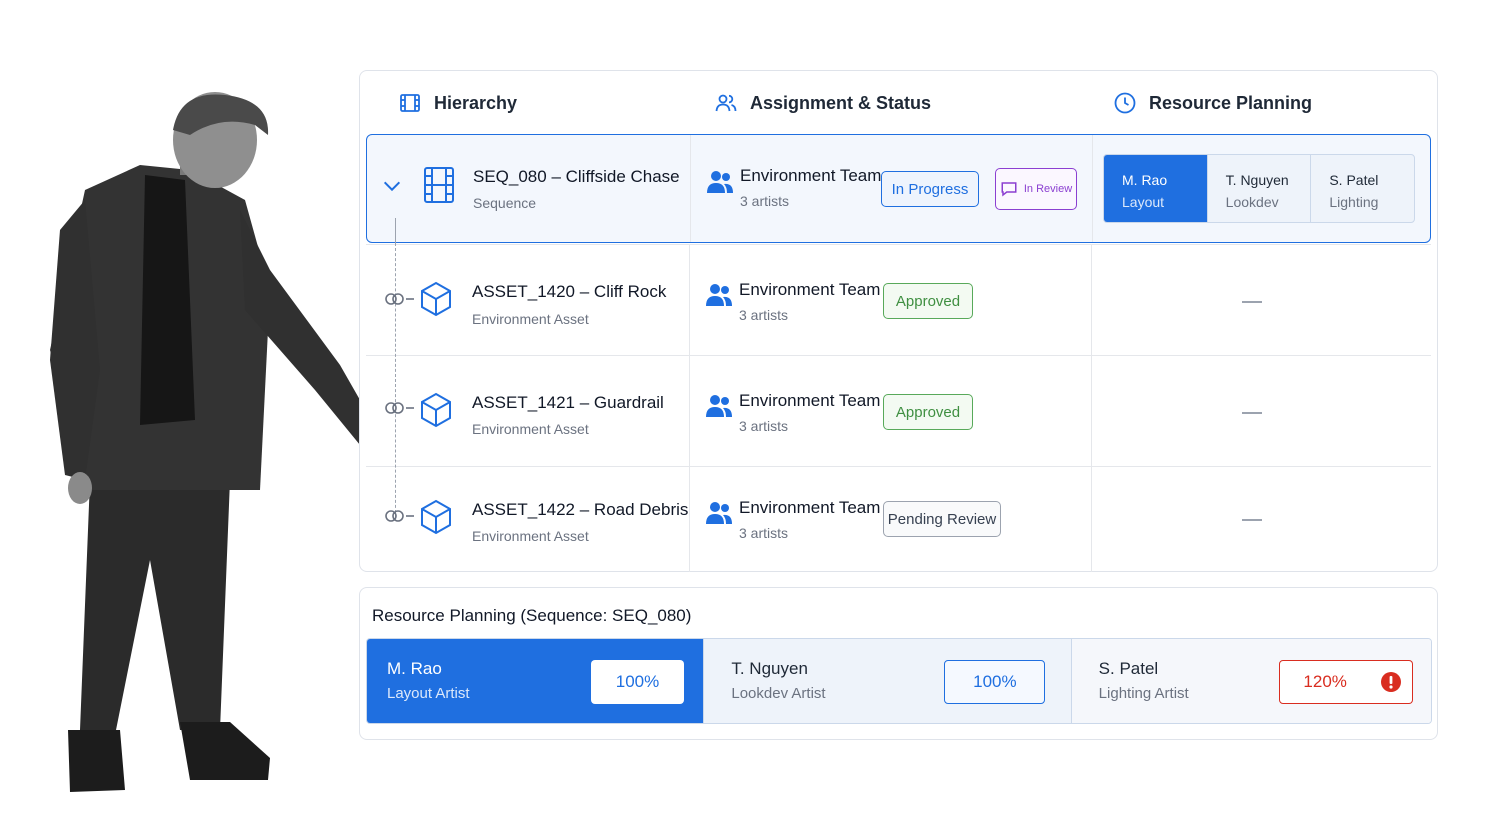  Describe the element at coordinates (1128, 668) in the screenshot. I see `artist-name: S. Patel` at that location.